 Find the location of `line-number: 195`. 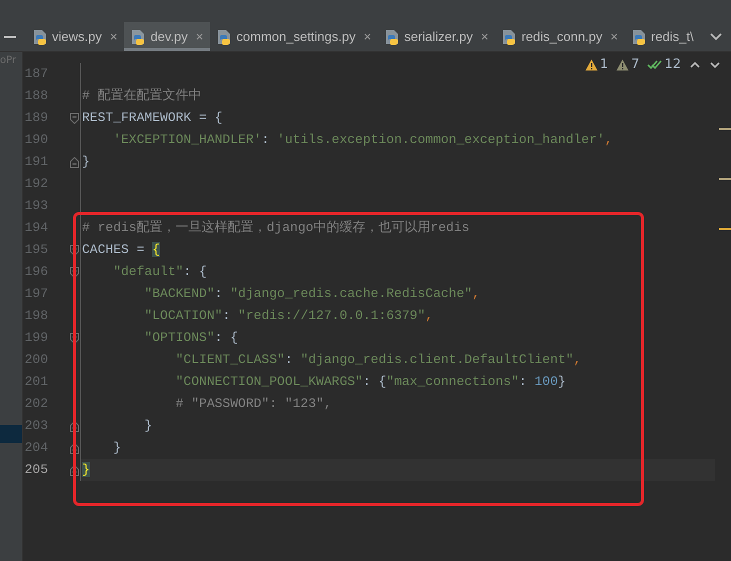

line-number: 195 is located at coordinates (36, 250).